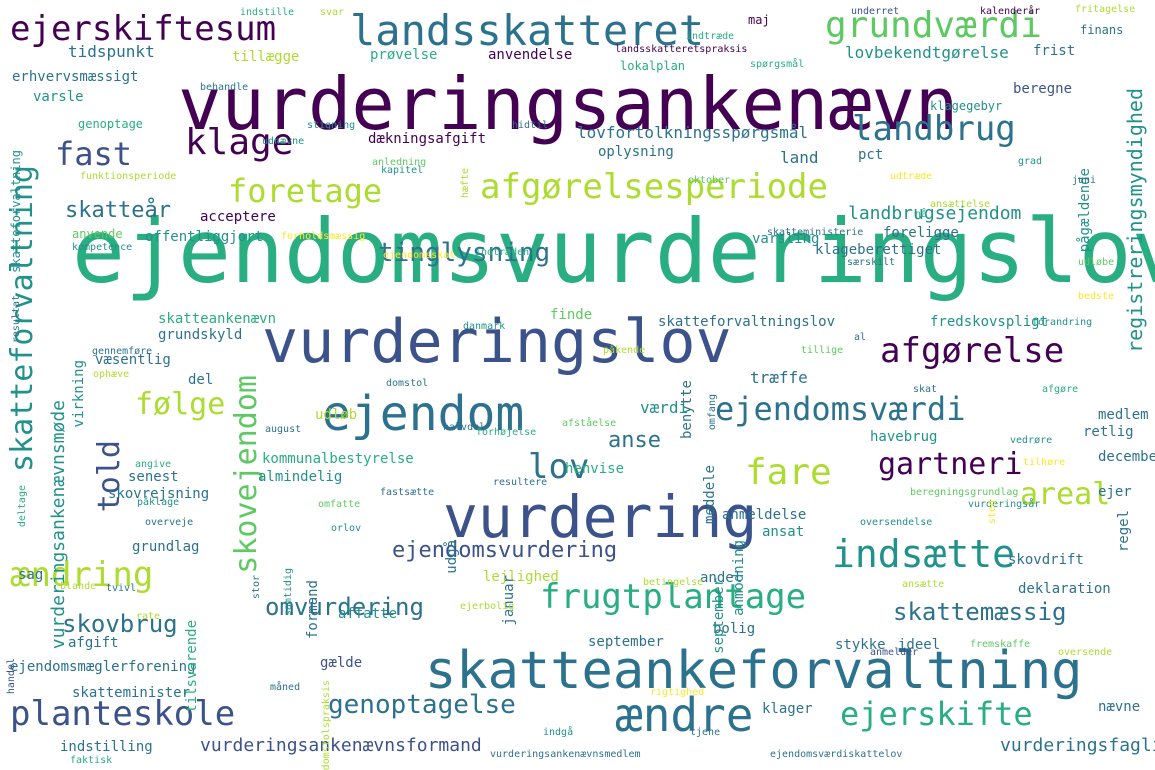 The width and height of the screenshot is (1155, 770). Describe the element at coordinates (93, 643) in the screenshot. I see `cloud-word: afgift` at that location.